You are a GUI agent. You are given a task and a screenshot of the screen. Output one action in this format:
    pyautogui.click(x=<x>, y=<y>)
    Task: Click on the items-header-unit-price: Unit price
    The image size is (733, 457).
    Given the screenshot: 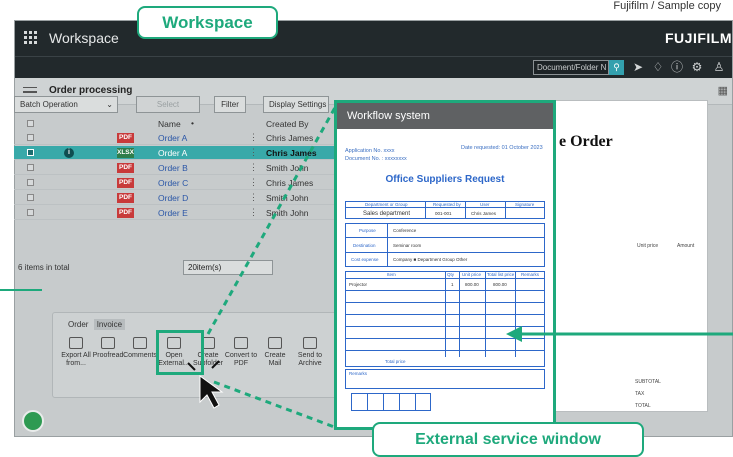 What is the action you would take?
    pyautogui.click(x=472, y=274)
    